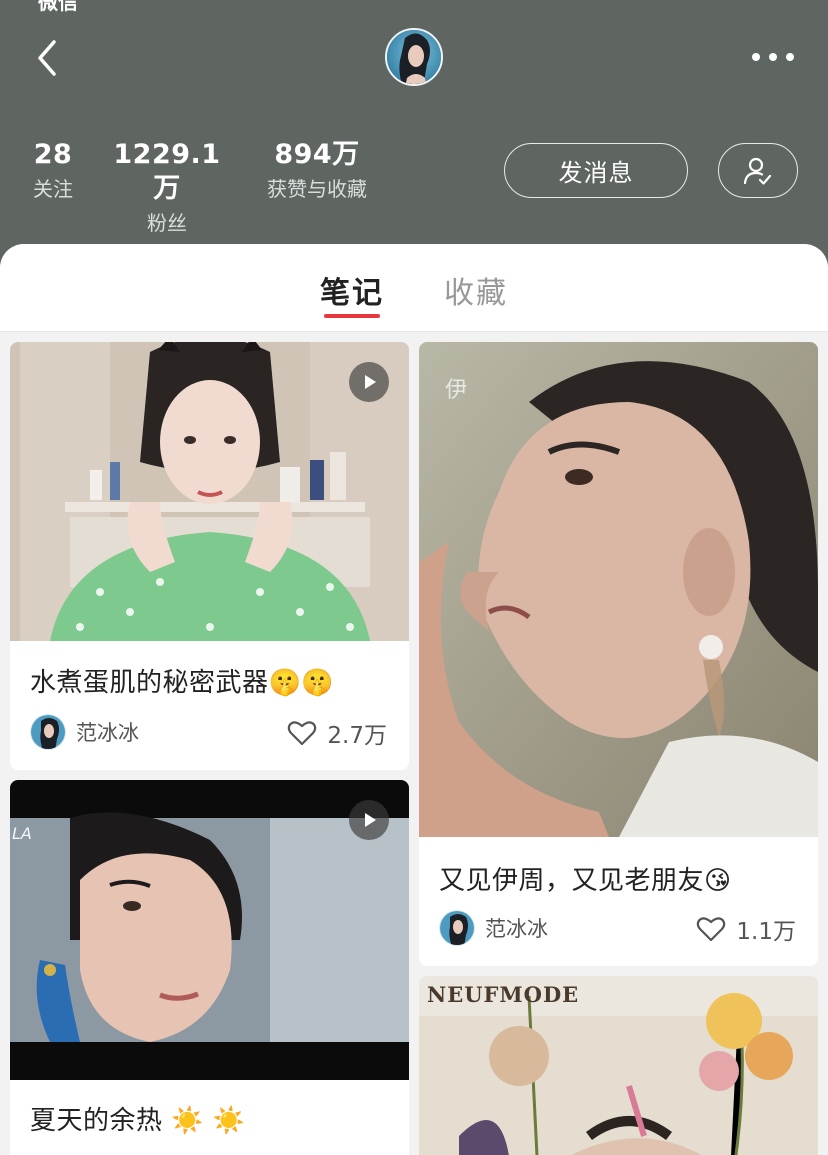  Describe the element at coordinates (352, 290) in the screenshot. I see `tab-notes: 笔记` at that location.